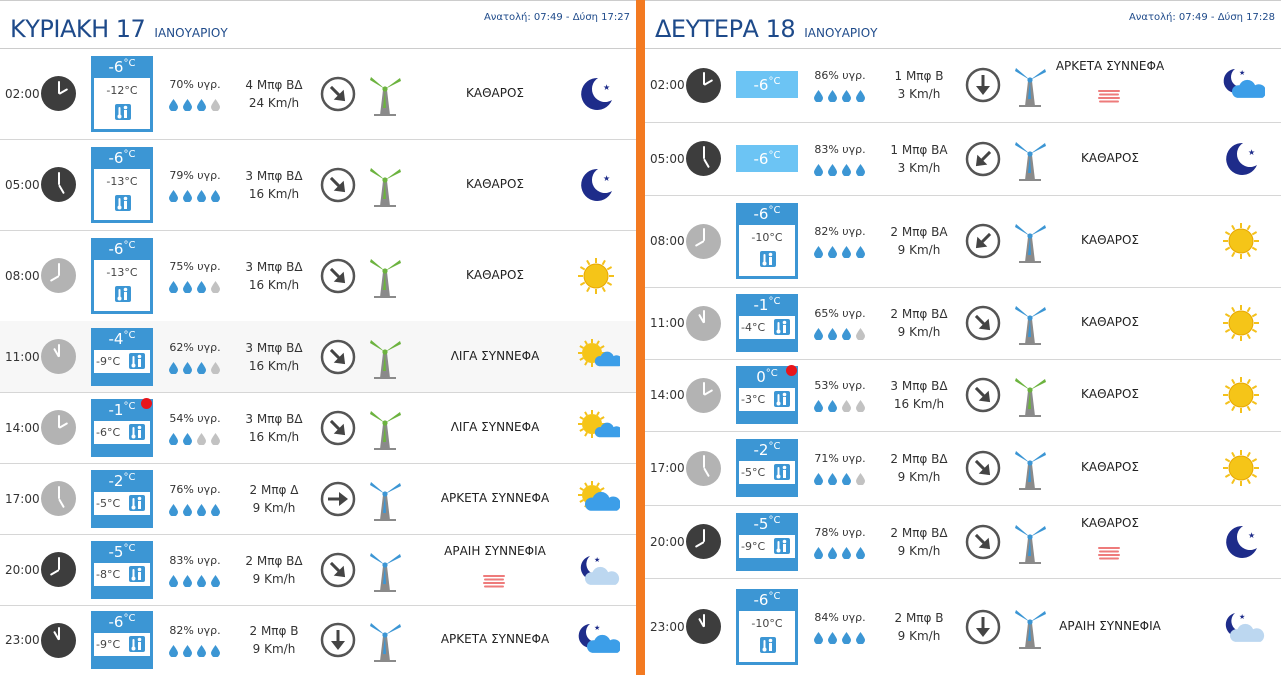 This screenshot has width=1281, height=675. What do you see at coordinates (919, 314) in the screenshot?
I see `wind-force: 2 Μπφ ΒΔ` at bounding box center [919, 314].